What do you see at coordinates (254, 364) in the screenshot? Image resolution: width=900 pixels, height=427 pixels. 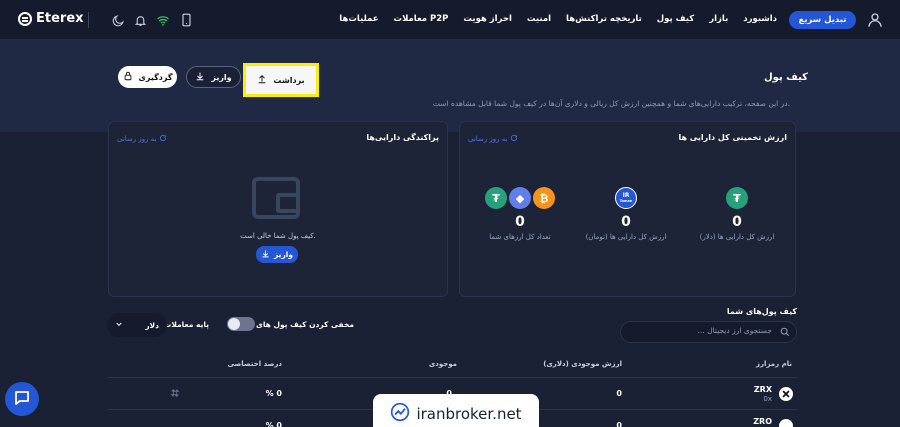 I see `col-percent: درصد اختصاصی` at bounding box center [254, 364].